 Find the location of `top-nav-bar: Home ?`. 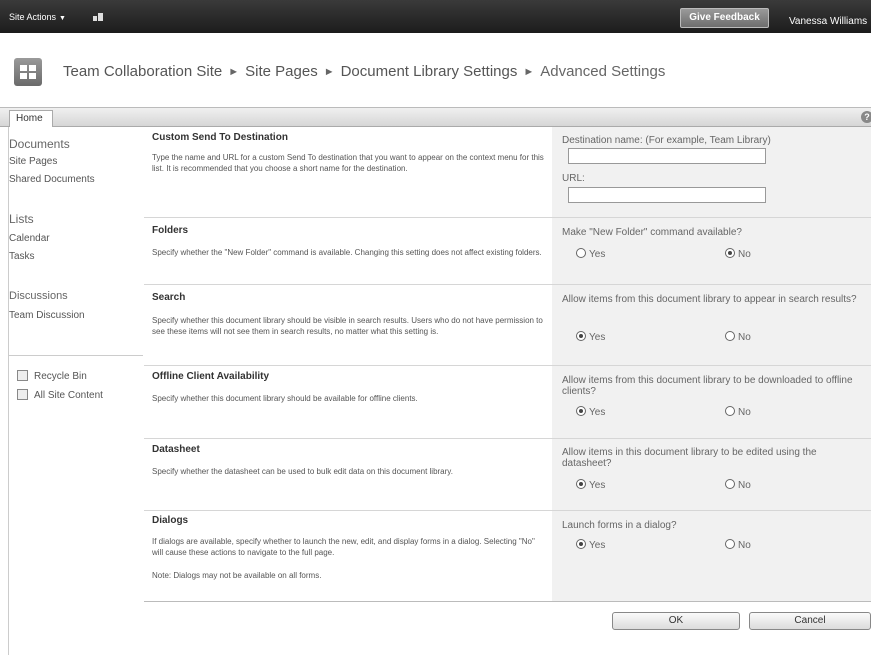

top-nav-bar: Home ? is located at coordinates (435, 117).